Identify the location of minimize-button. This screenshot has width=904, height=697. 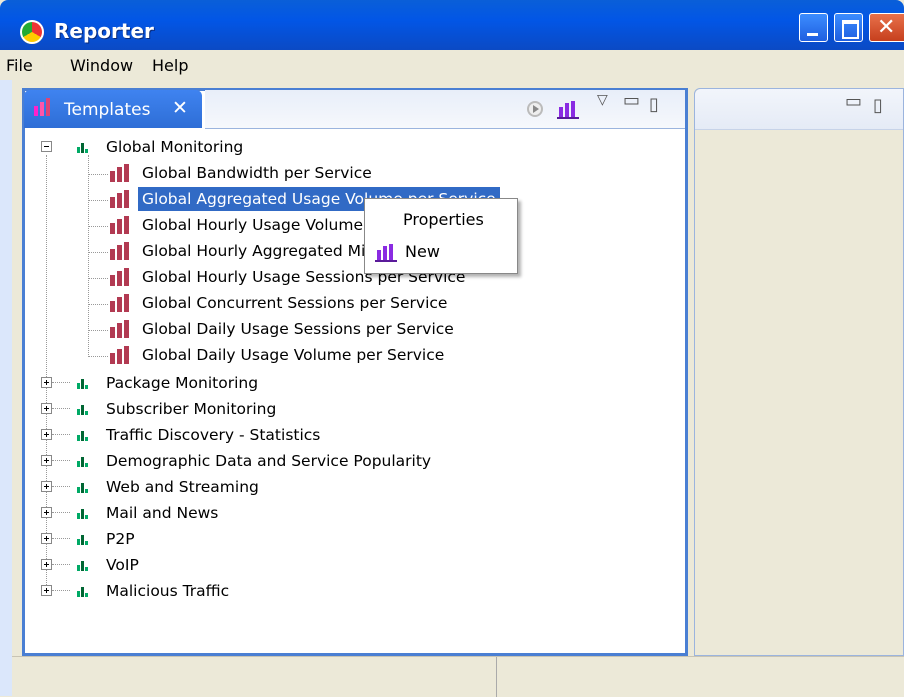
(813, 27).